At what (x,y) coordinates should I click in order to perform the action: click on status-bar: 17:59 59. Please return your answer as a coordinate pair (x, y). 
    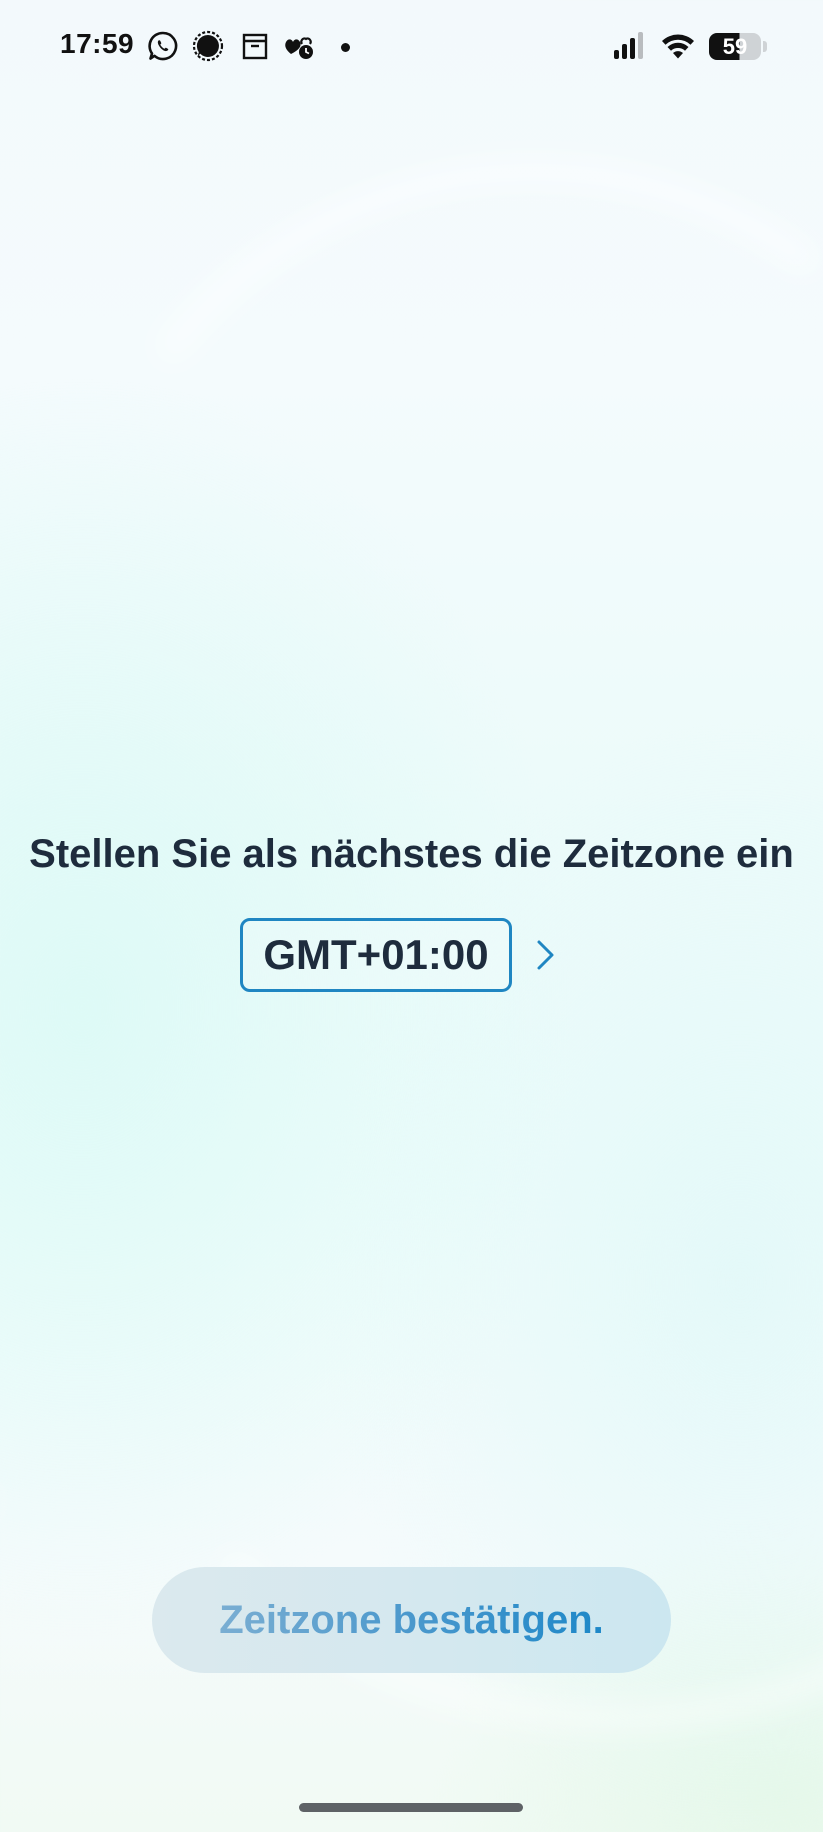
    Looking at the image, I should click on (411, 48).